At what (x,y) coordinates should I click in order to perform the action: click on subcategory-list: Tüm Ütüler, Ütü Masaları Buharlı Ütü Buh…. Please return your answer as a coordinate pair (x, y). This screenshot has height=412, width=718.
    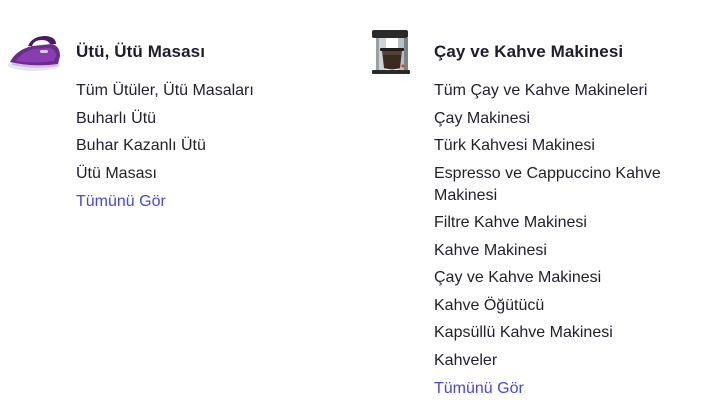
    Looking at the image, I should click on (211, 132).